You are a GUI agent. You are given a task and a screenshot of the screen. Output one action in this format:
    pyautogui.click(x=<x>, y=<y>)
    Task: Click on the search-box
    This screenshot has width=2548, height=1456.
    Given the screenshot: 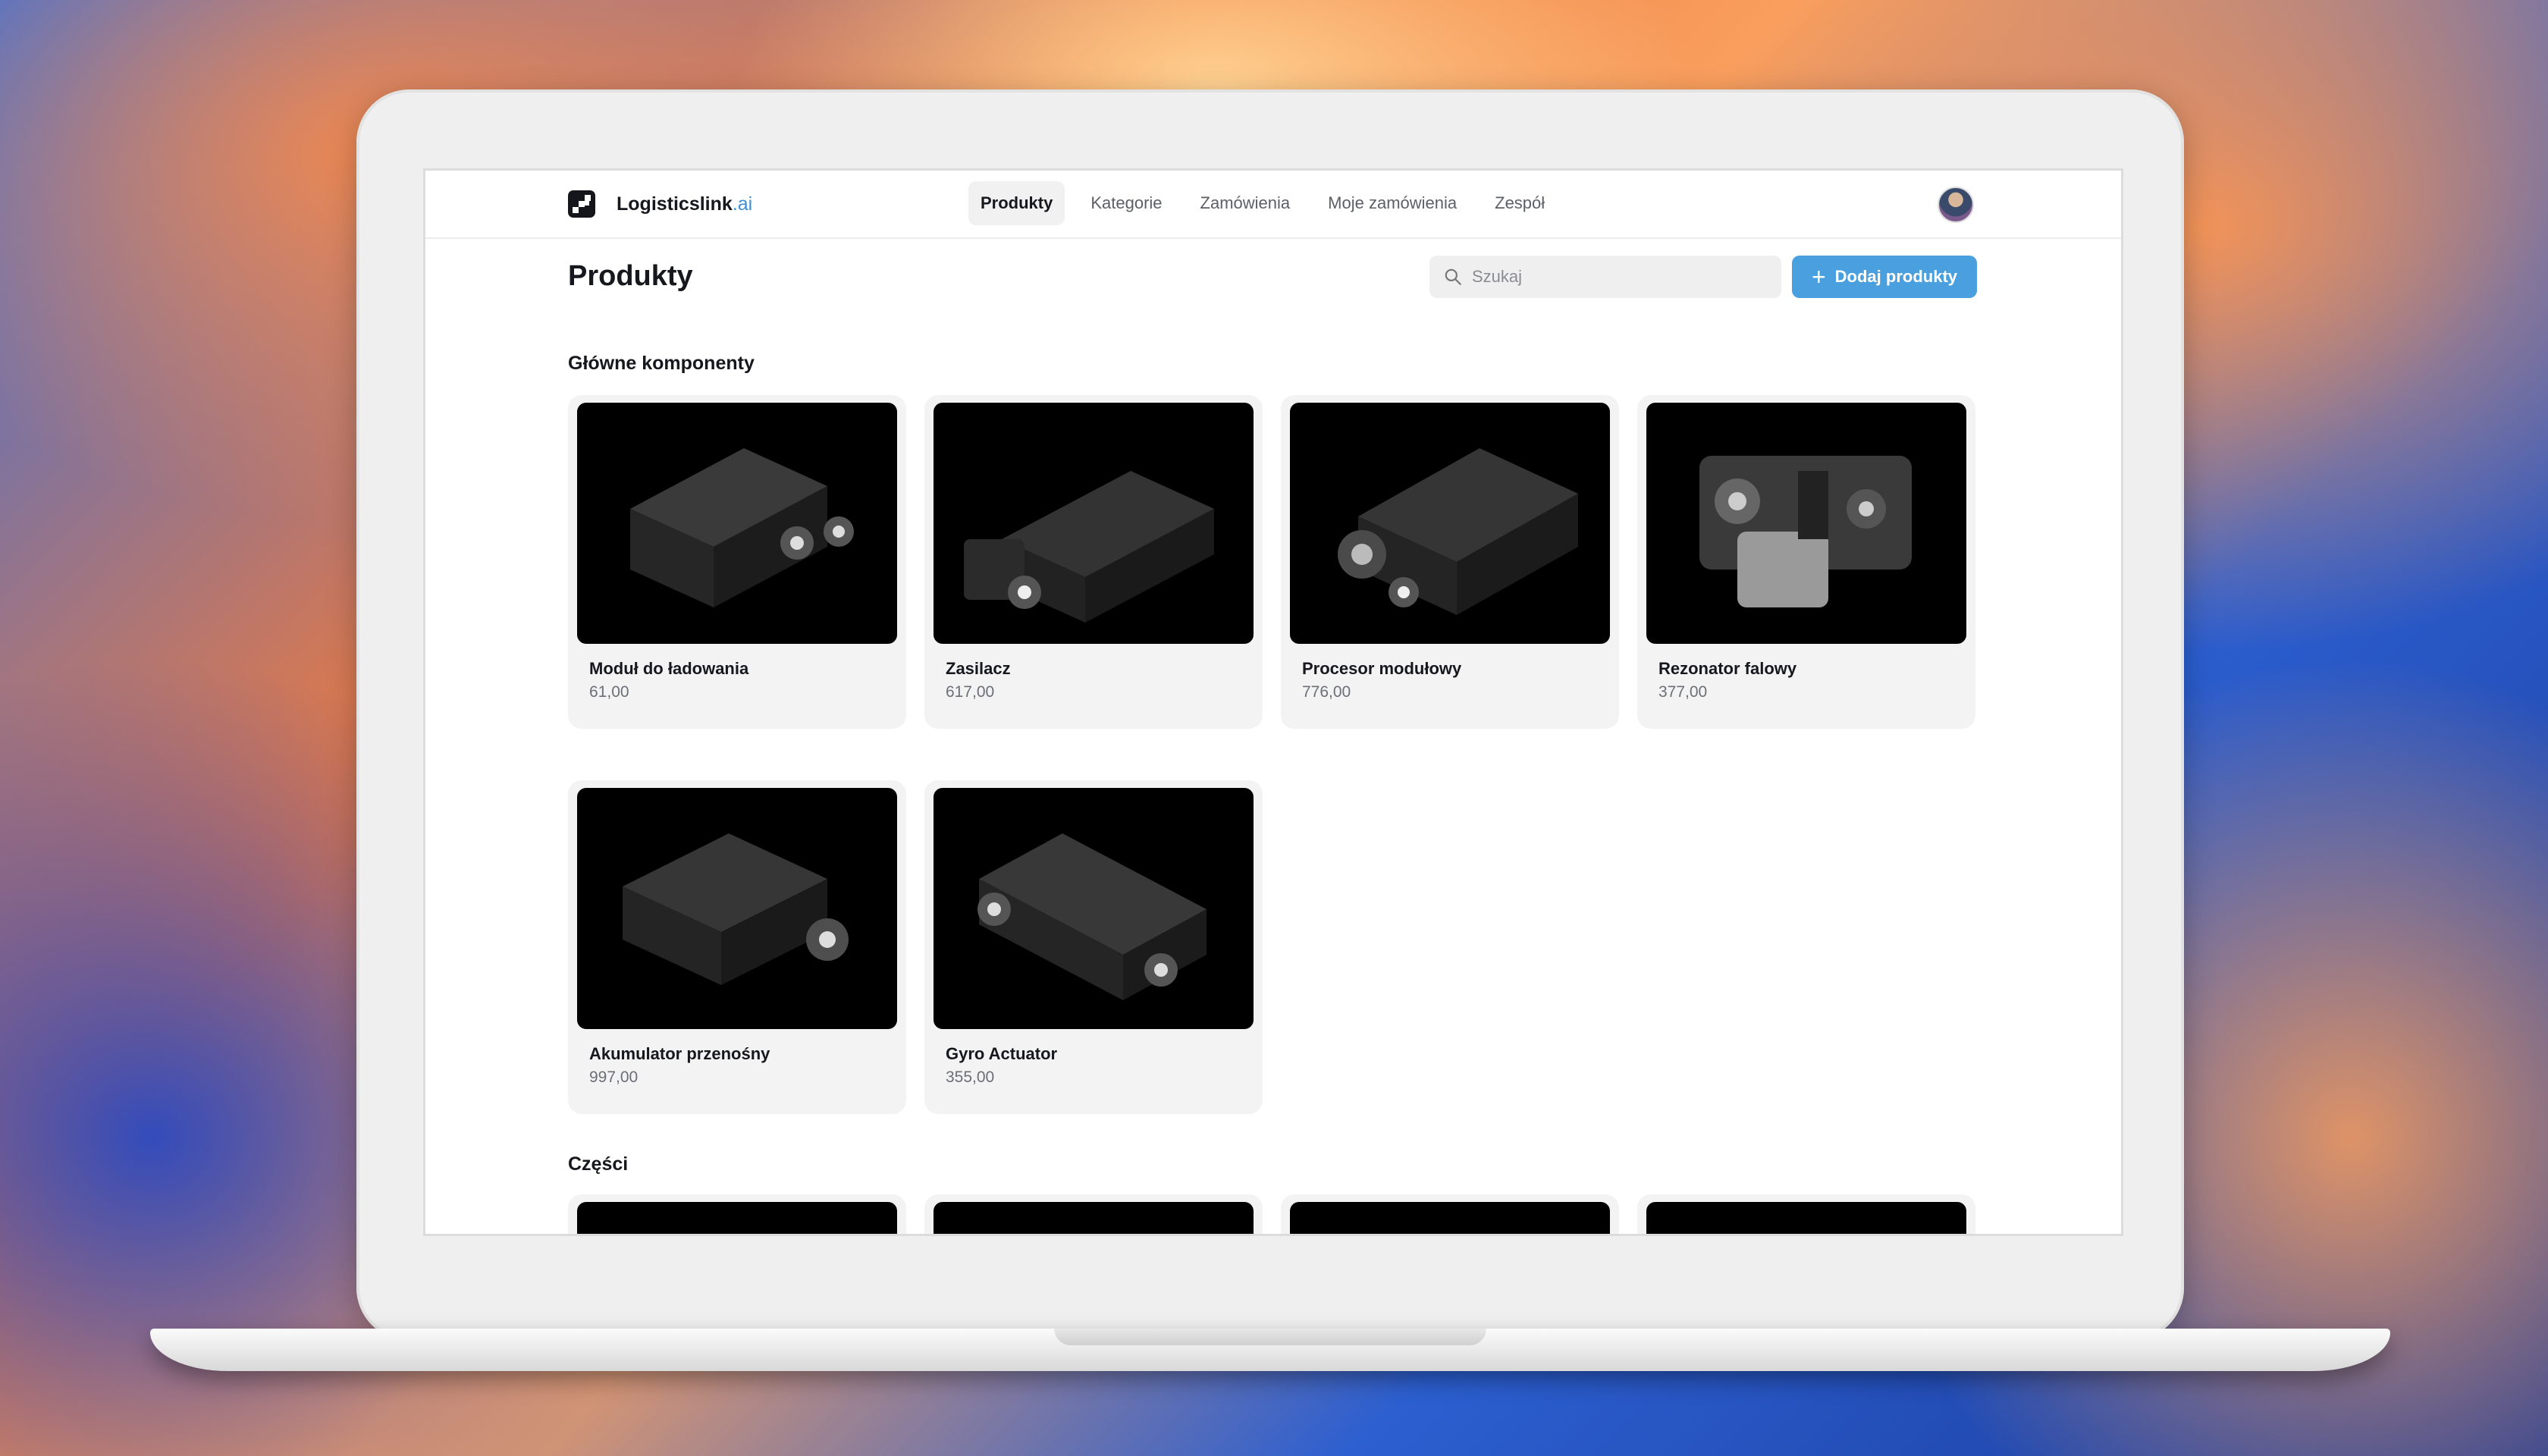 What is the action you would take?
    pyautogui.click(x=1605, y=277)
    